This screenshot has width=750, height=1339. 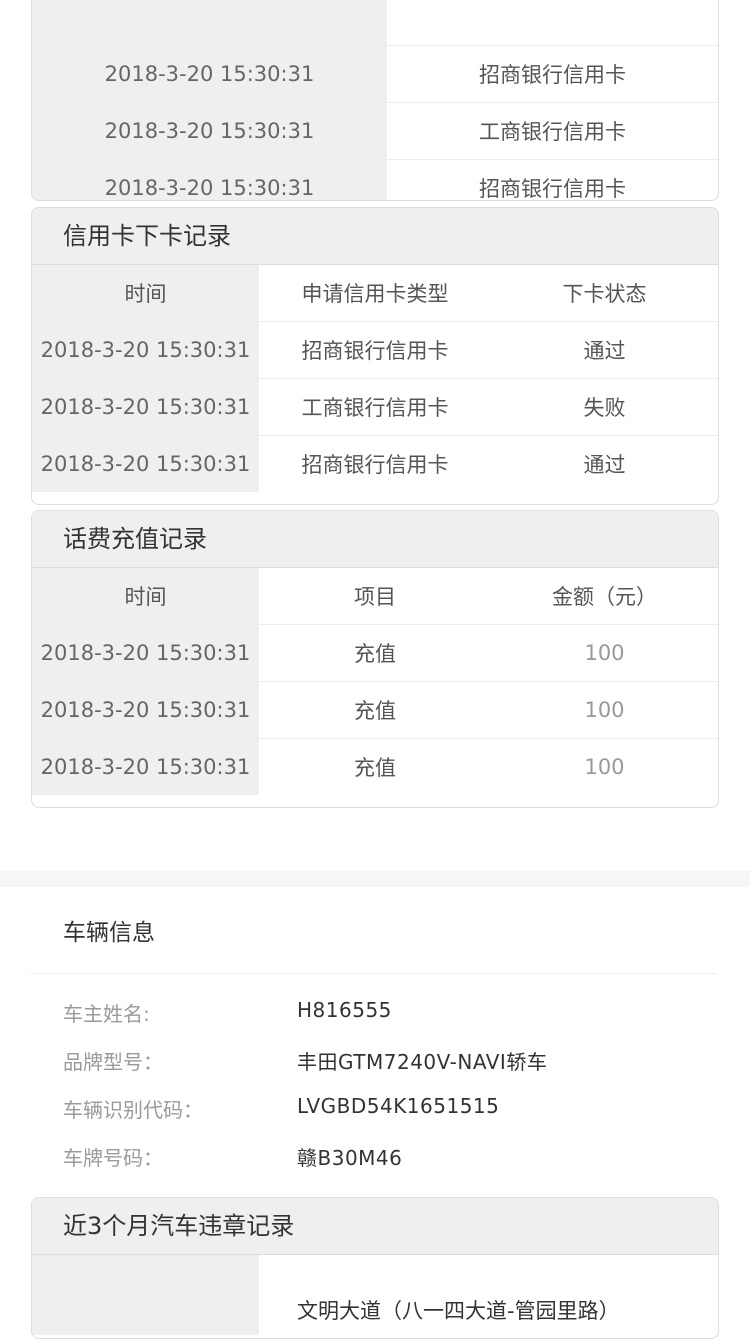 I want to click on field-value: 丰田GTM7240V-NAVI轿车, so click(x=422, y=1062).